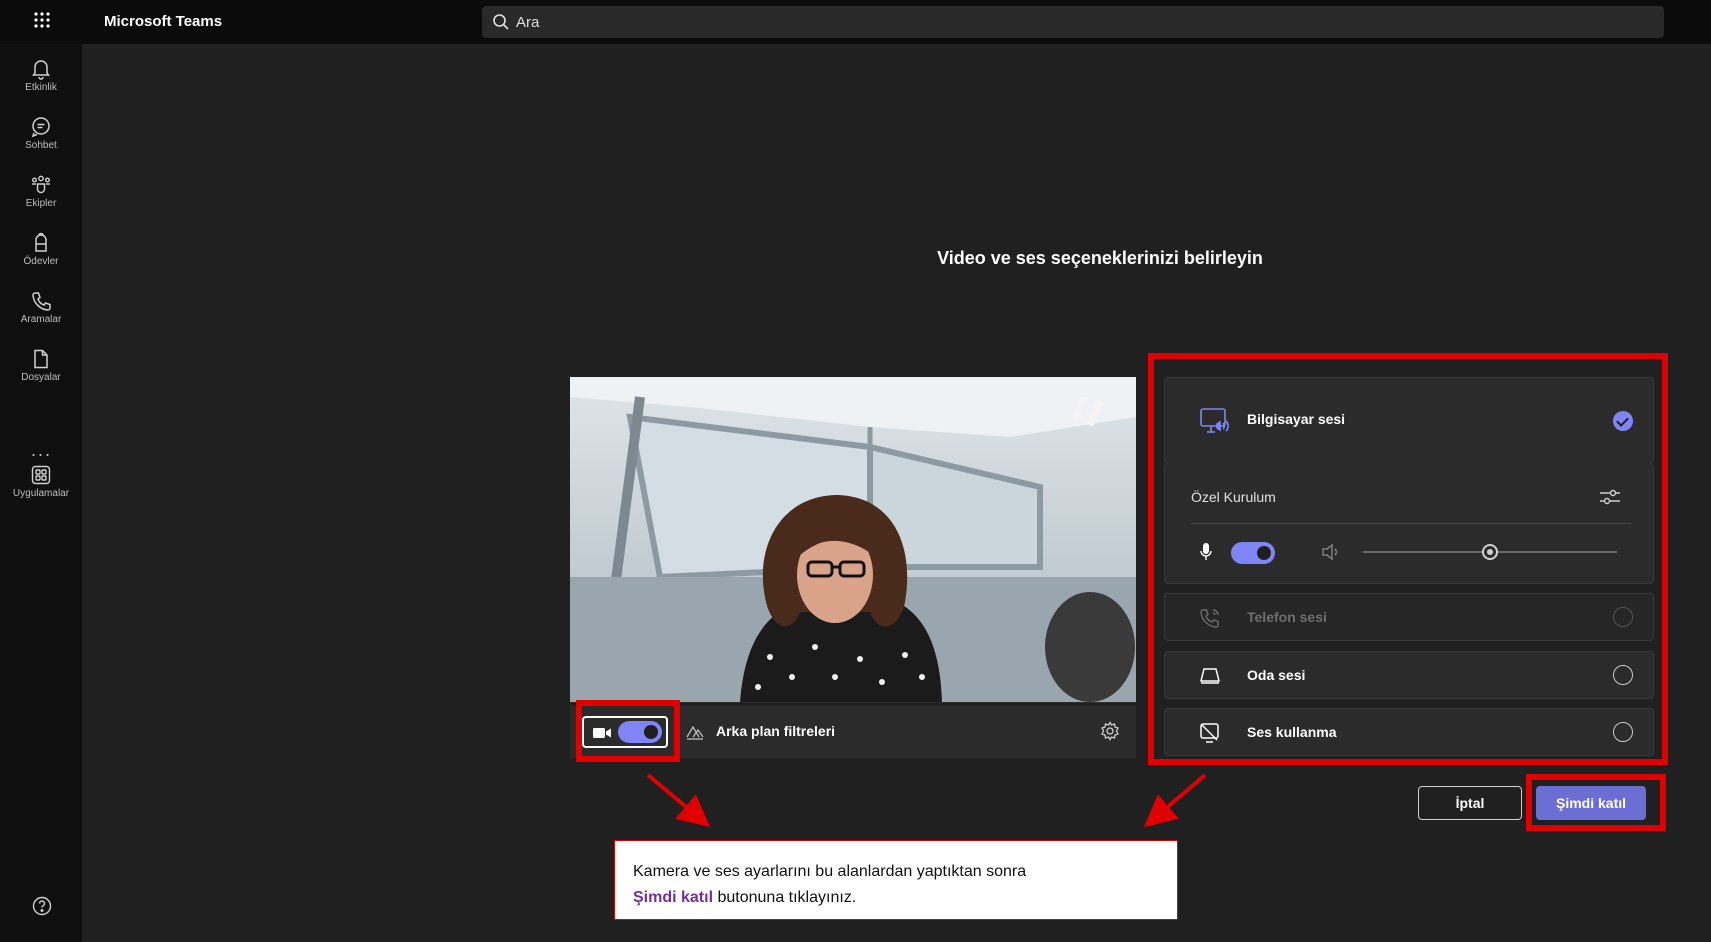 This screenshot has height=942, width=1711. Describe the element at coordinates (1110, 731) in the screenshot. I see `device-settings-icon` at that location.